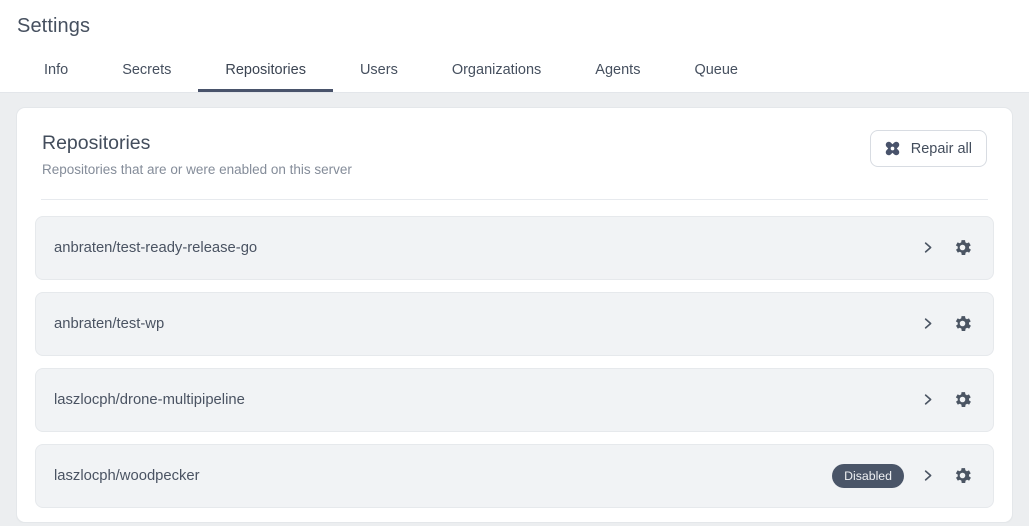  I want to click on repair-all-button: Repair all, so click(928, 148).